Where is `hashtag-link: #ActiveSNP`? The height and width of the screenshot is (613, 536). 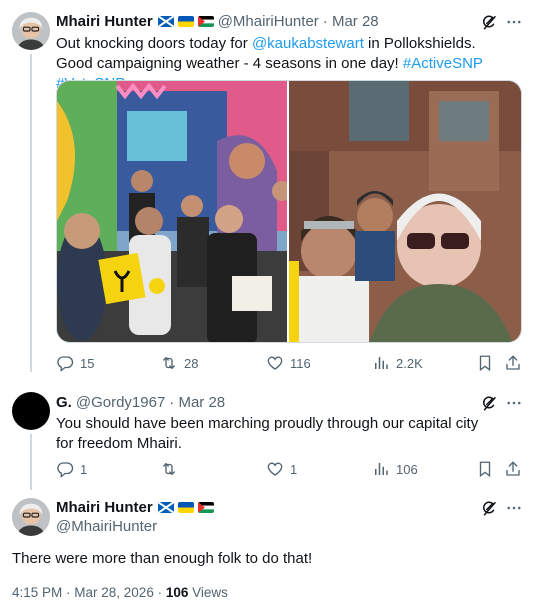 hashtag-link: #ActiveSNP is located at coordinates (443, 63).